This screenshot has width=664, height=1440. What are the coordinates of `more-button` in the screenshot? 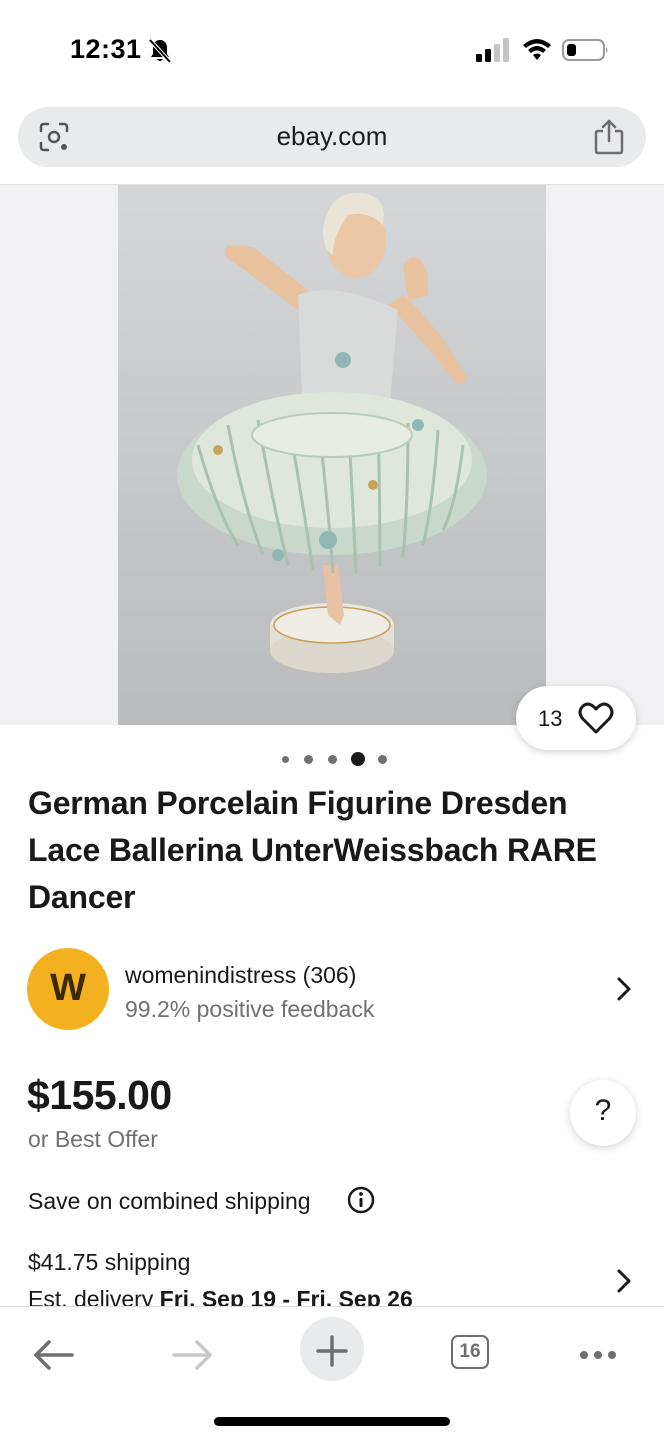 It's located at (598, 1349).